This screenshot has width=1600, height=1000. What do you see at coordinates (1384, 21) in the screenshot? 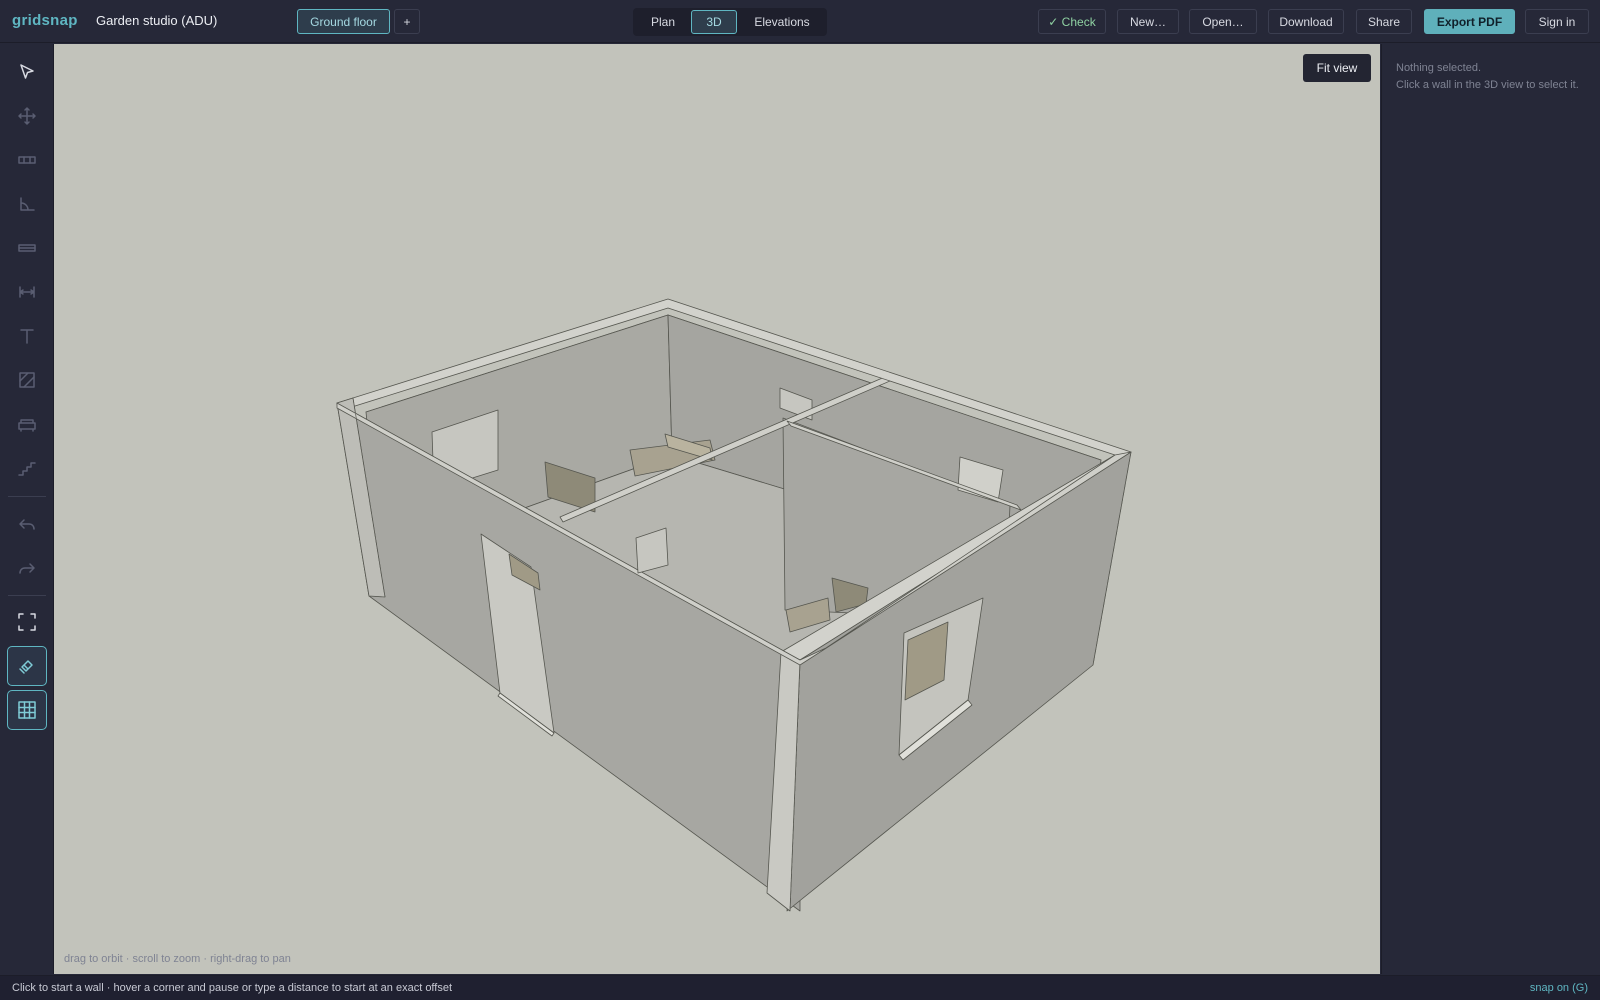
I see `share-button: Share` at bounding box center [1384, 21].